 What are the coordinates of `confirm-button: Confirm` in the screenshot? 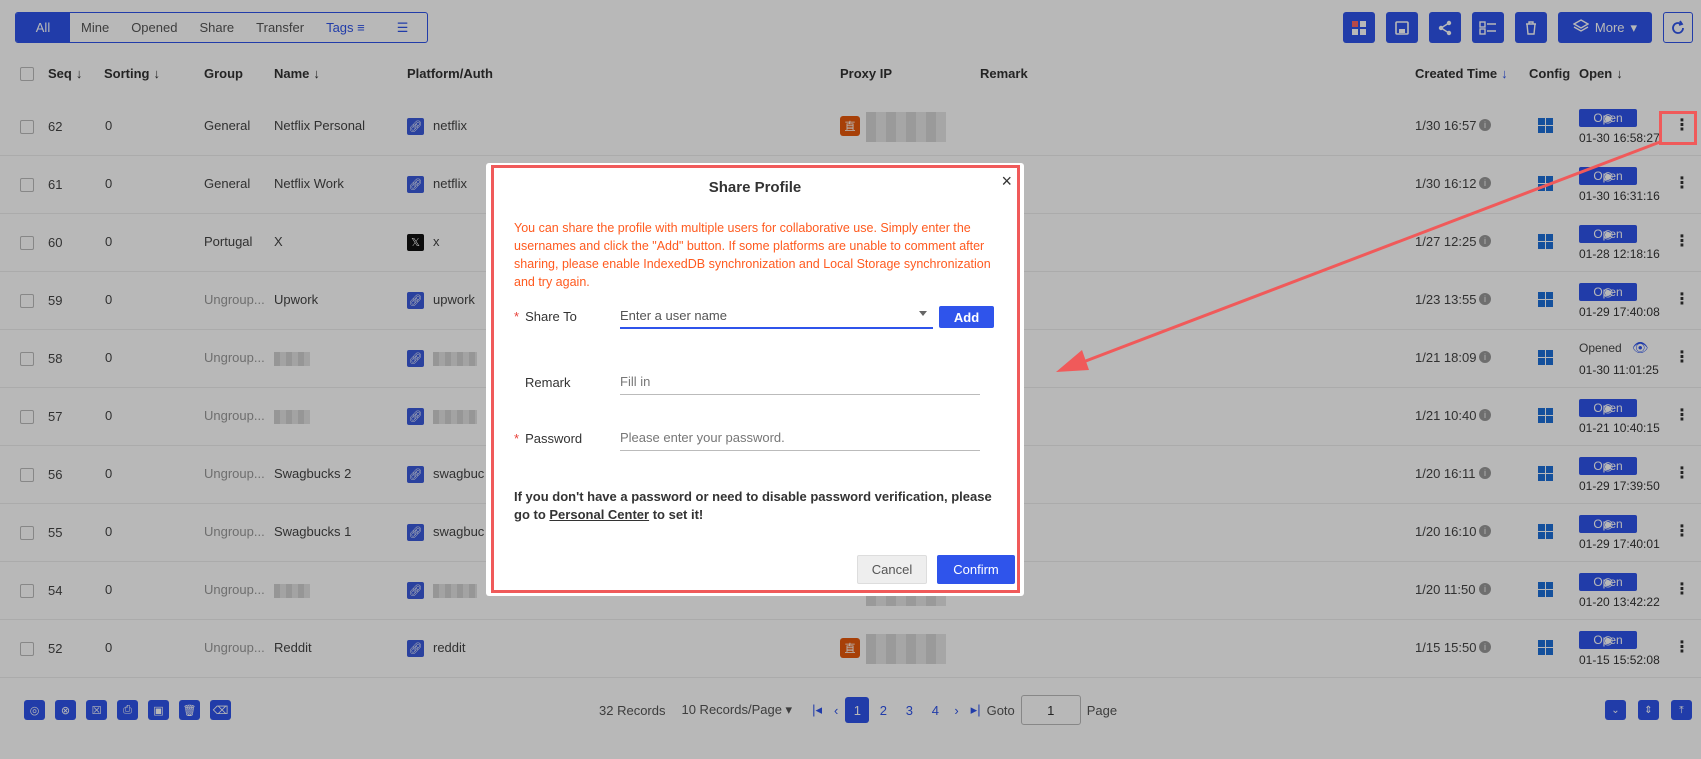 It's located at (976, 569).